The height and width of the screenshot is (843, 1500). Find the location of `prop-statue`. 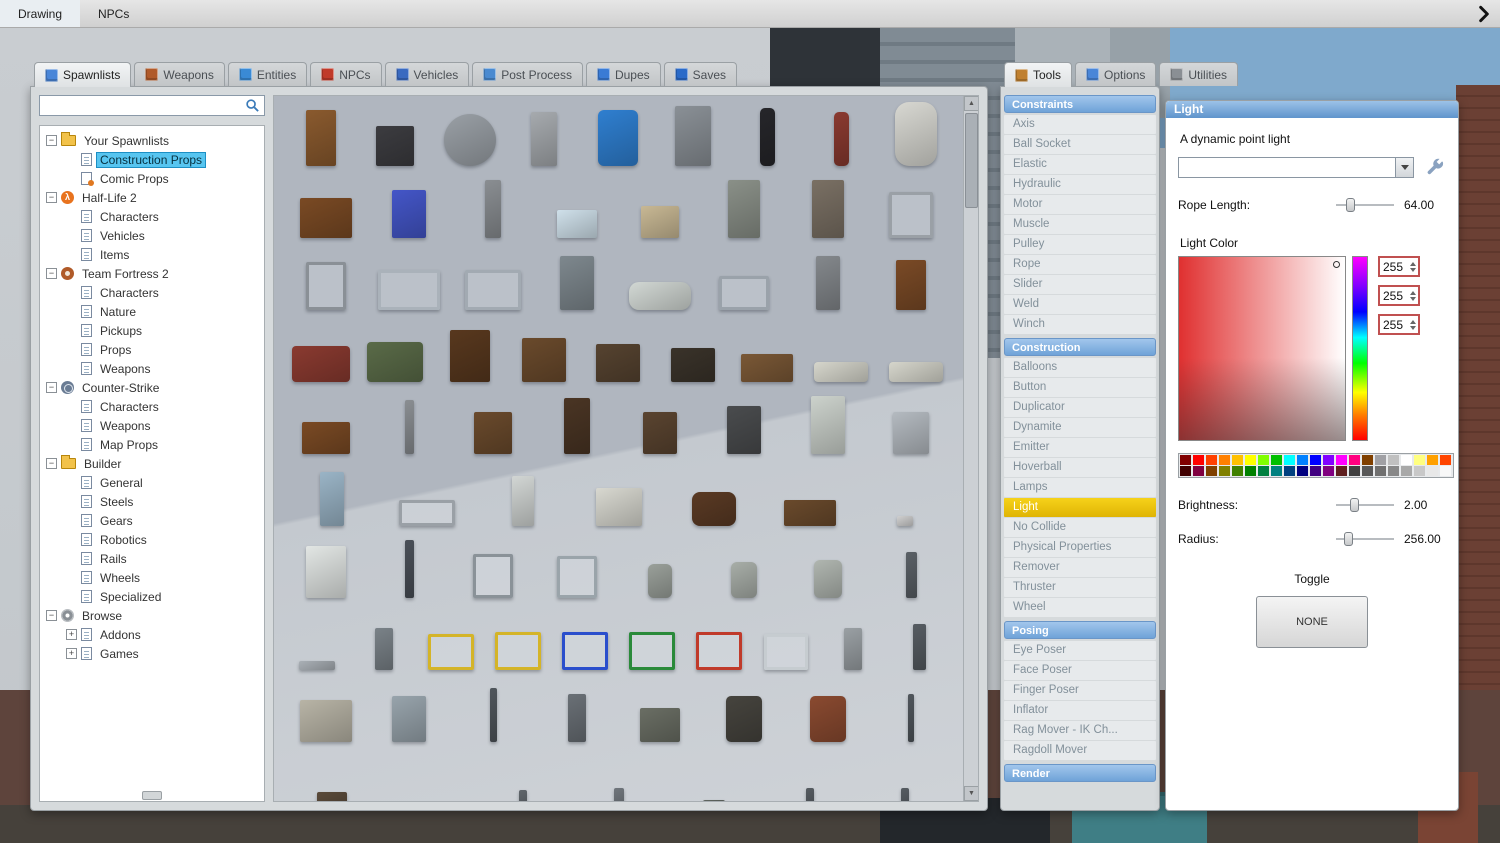

prop-statue is located at coordinates (920, 647).